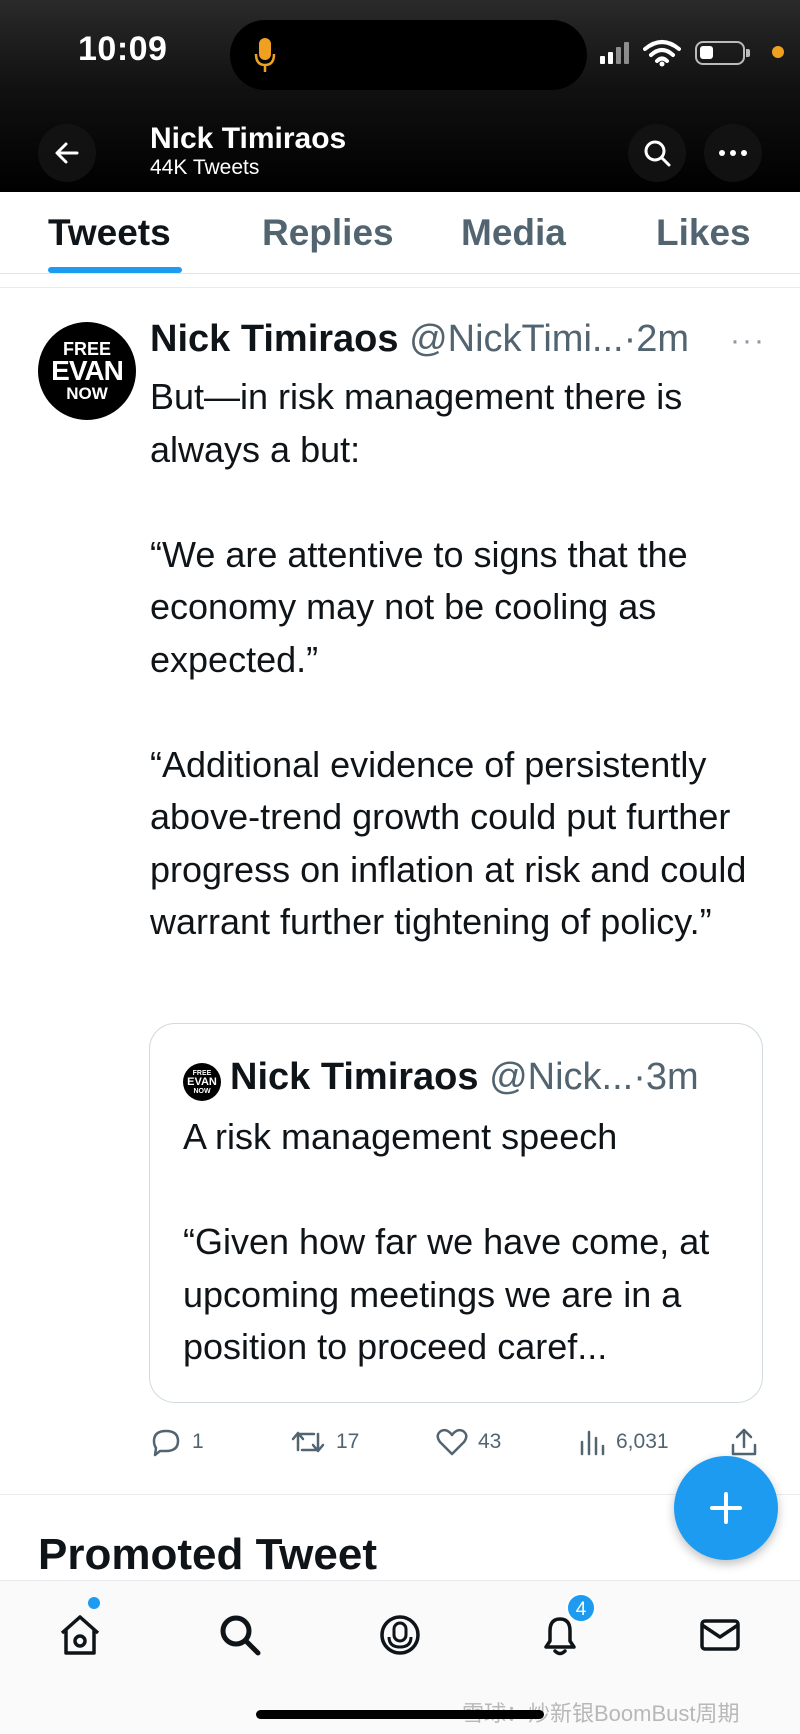 The image size is (800, 1734). I want to click on share-button, so click(744, 1442).